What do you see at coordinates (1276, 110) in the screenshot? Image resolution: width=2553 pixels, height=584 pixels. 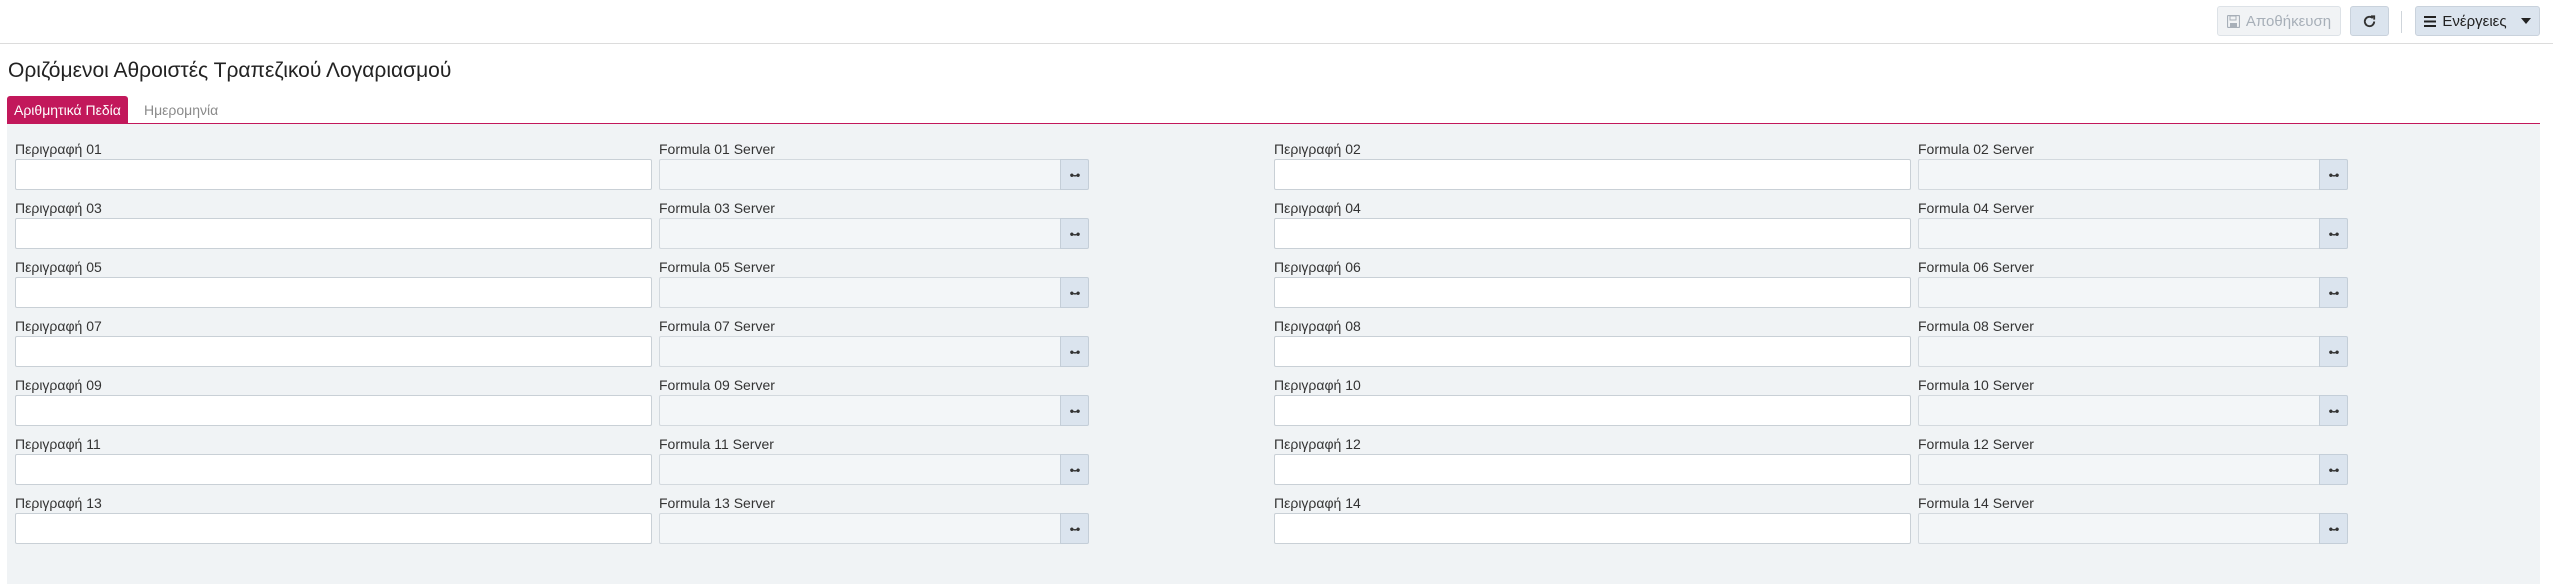 I see `tab-bar: Αριθμητικά Πεδία Ημερομηνία` at bounding box center [1276, 110].